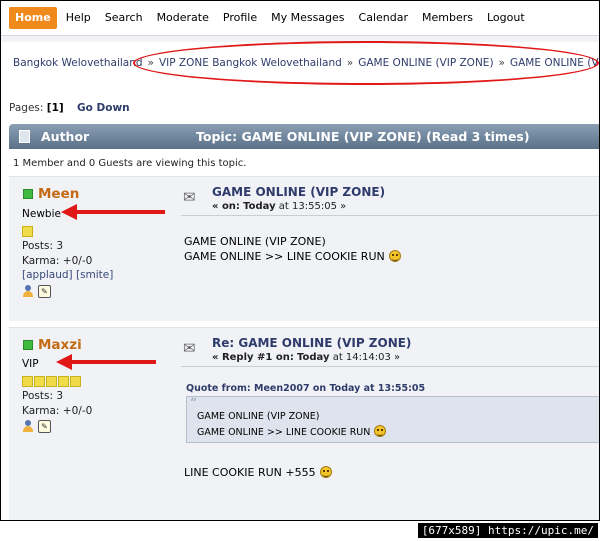 The image size is (600, 541). What do you see at coordinates (67, 275) in the screenshot?
I see `karma-links: [applaud] [smite]` at bounding box center [67, 275].